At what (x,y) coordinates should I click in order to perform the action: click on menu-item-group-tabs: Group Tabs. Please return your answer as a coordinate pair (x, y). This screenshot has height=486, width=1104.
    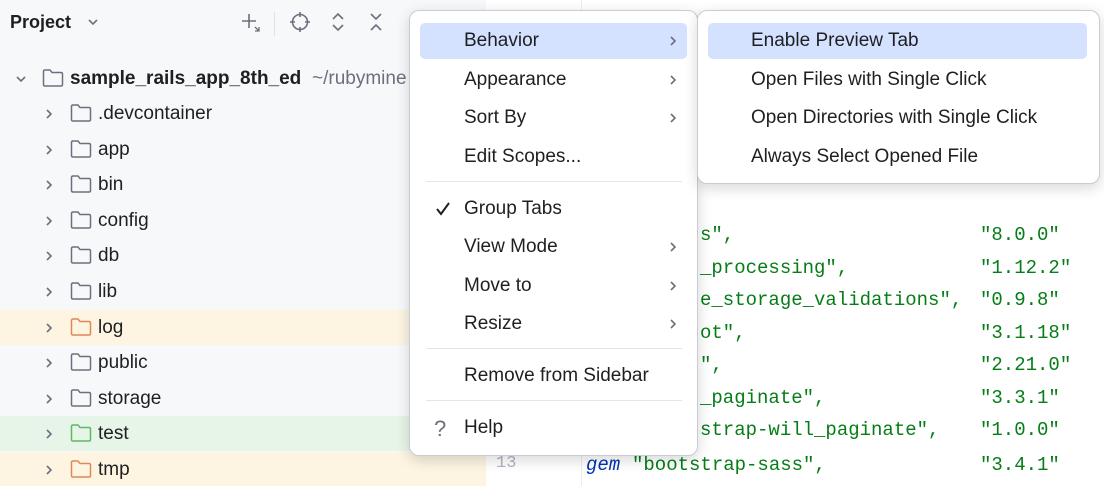
    Looking at the image, I should click on (553, 209).